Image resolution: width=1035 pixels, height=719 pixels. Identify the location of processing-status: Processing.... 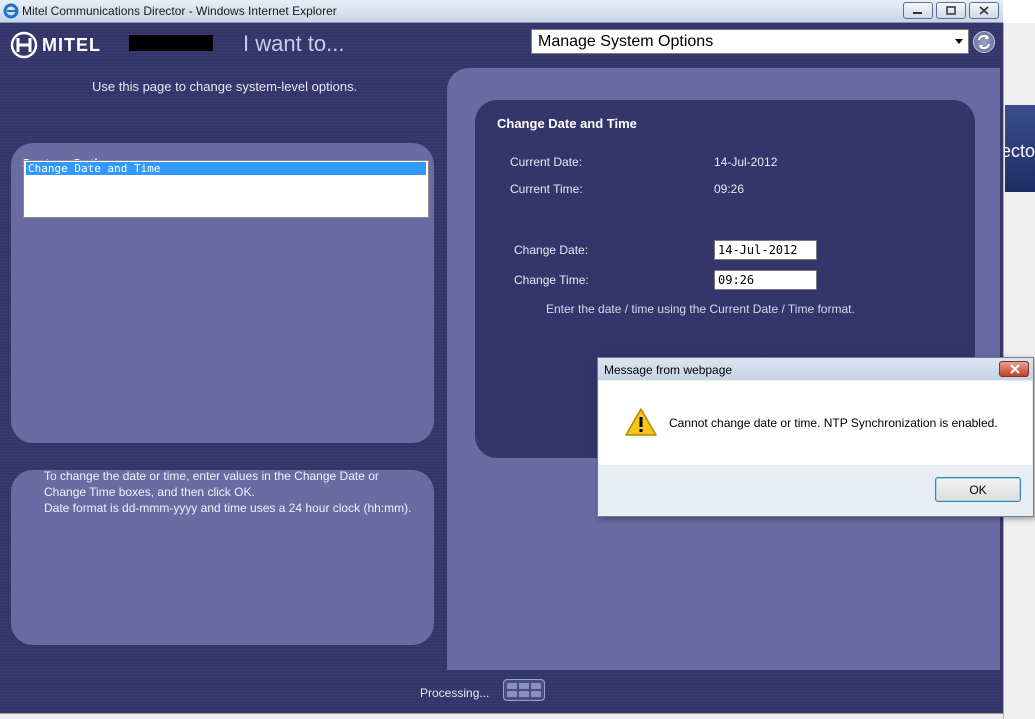
(455, 693).